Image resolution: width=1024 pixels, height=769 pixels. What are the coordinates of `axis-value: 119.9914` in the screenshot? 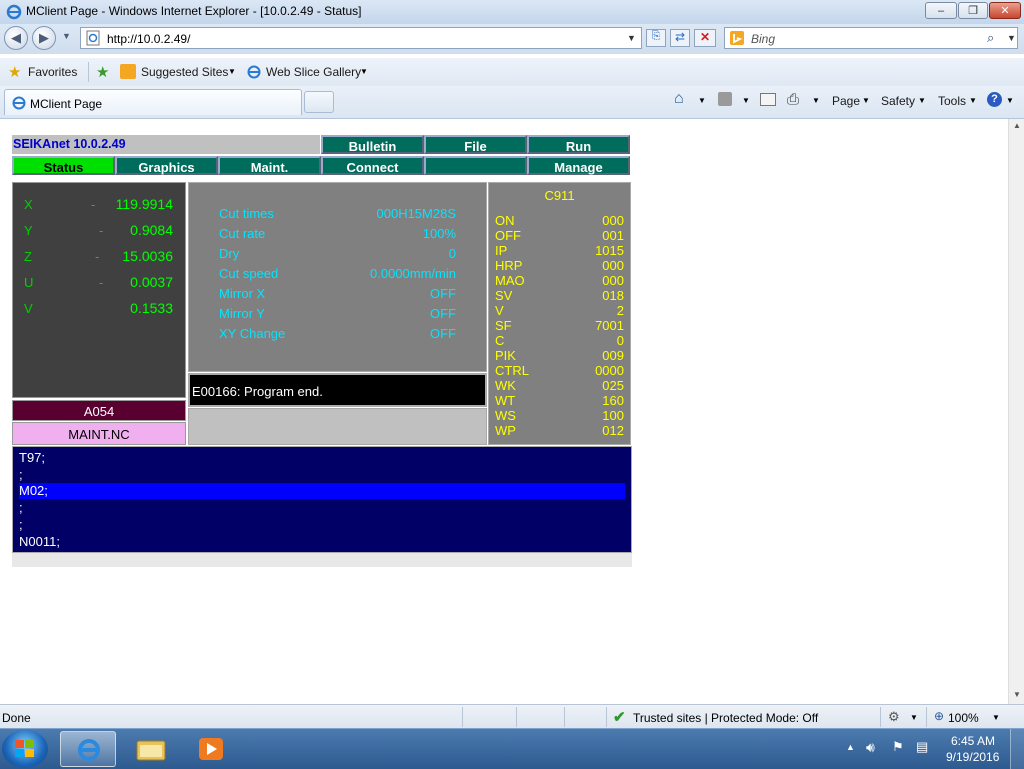 It's located at (144, 204).